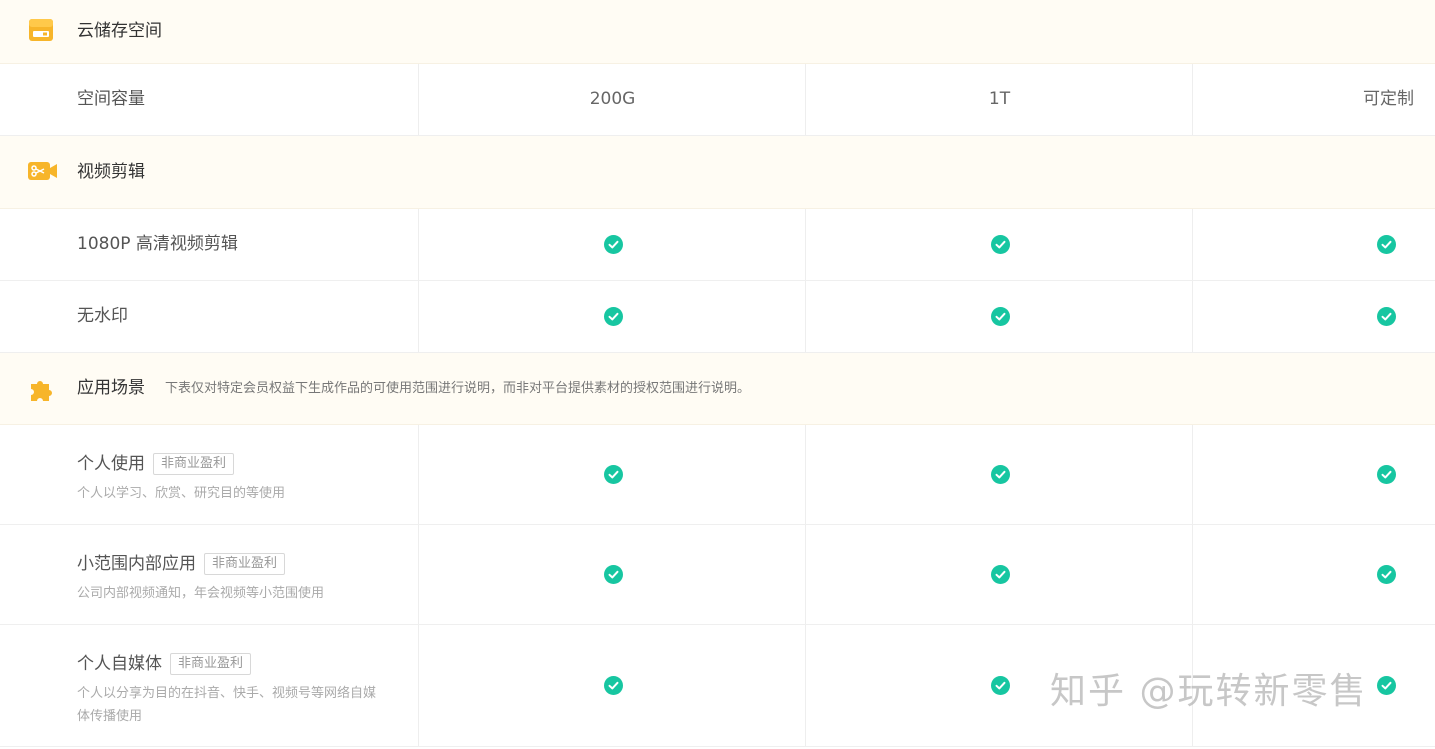  Describe the element at coordinates (111, 99) in the screenshot. I see `row-label: 空间容量` at that location.